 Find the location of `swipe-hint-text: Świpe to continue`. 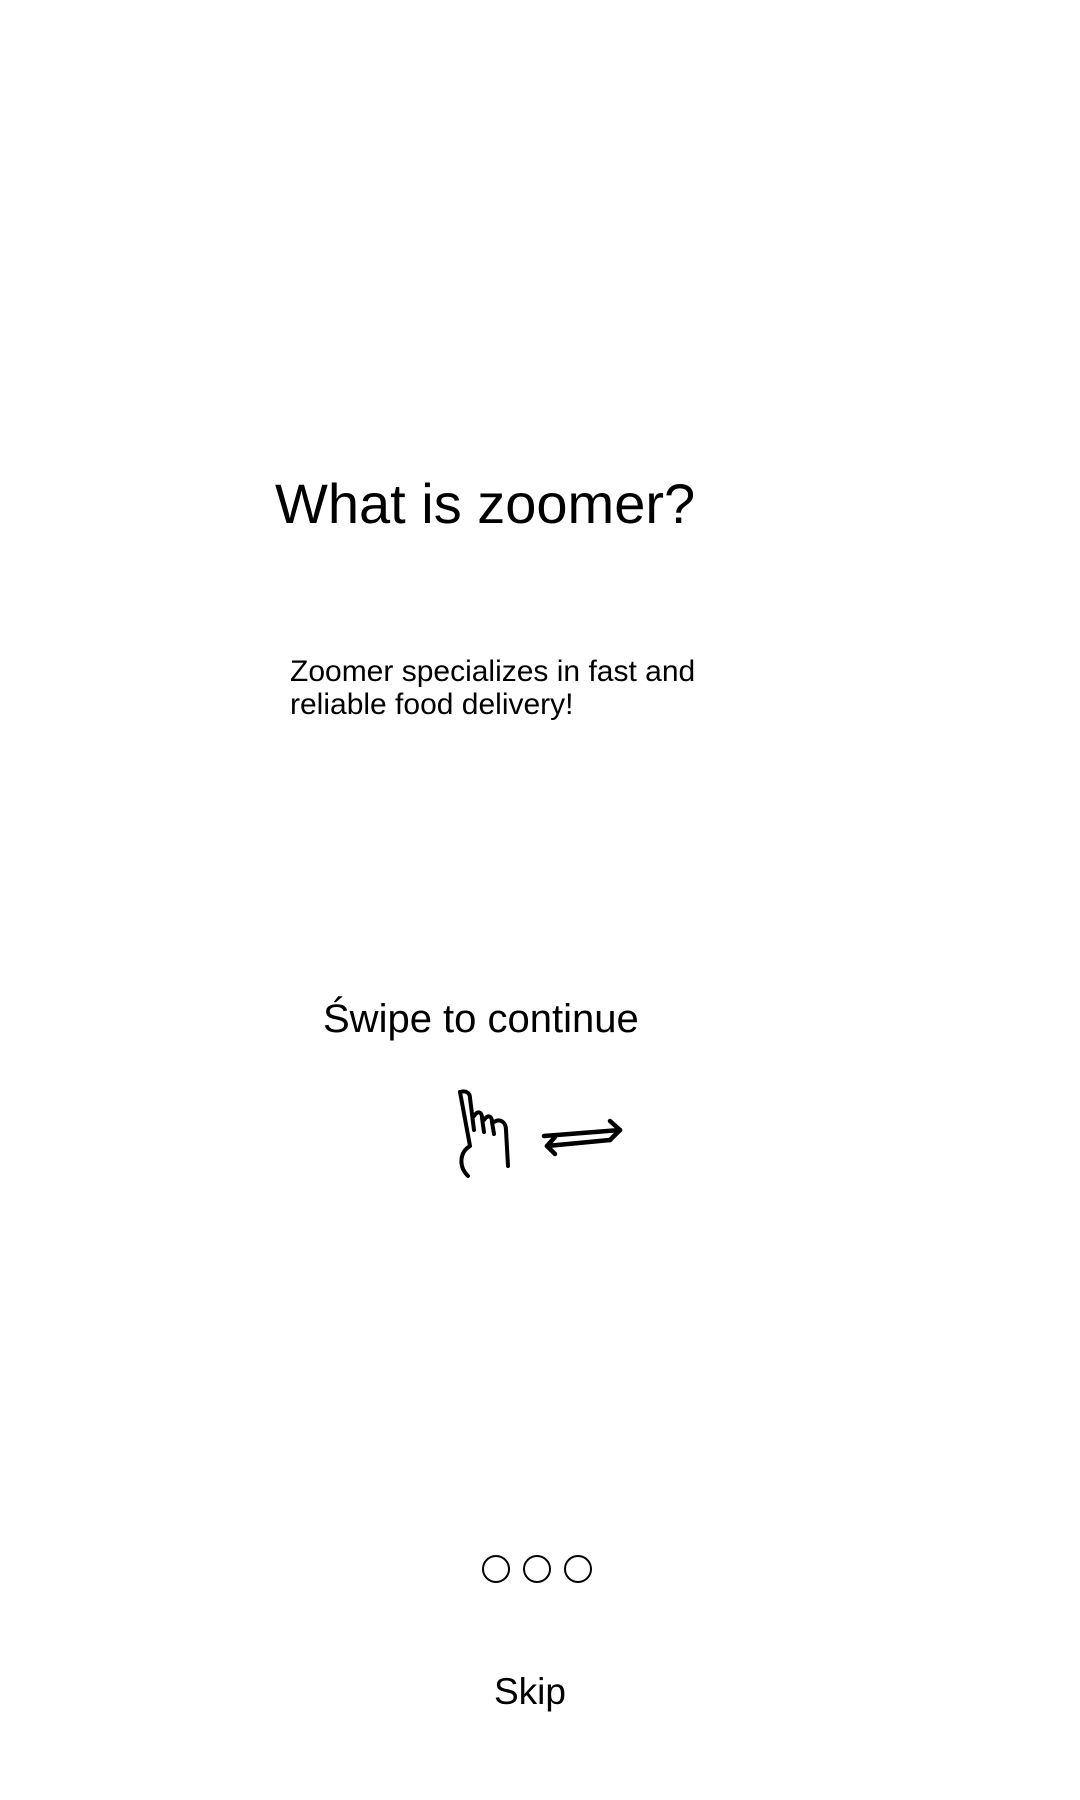

swipe-hint-text: Świpe to continue is located at coordinates (481, 1019).